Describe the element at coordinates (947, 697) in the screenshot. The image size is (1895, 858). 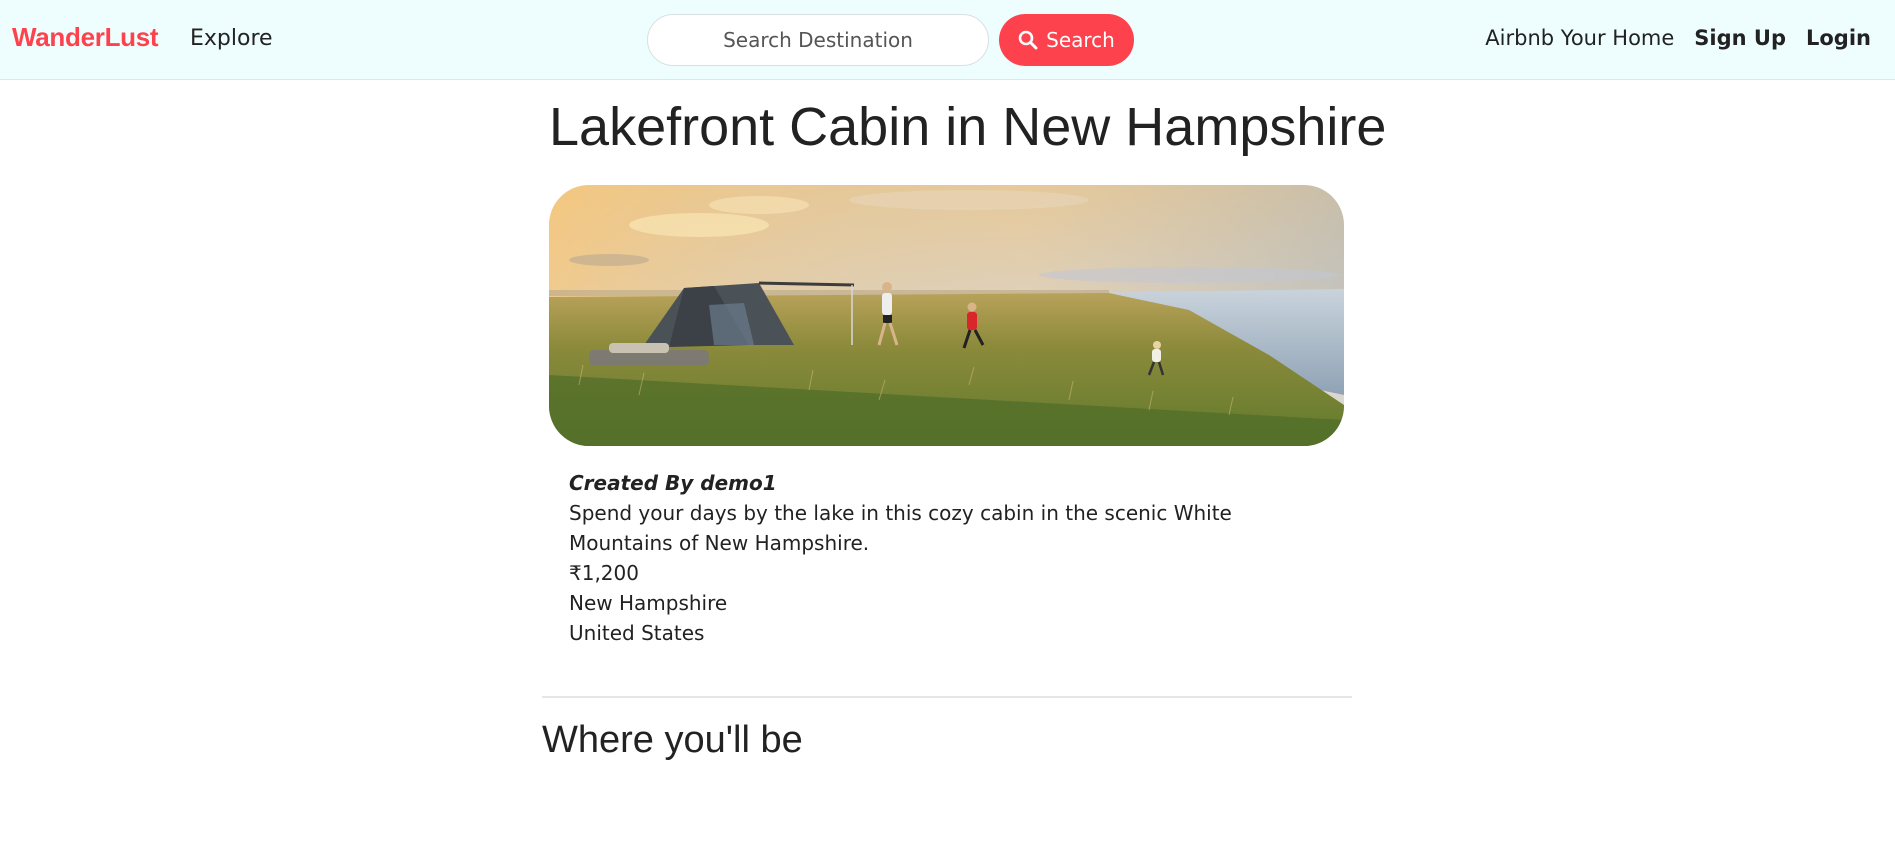
I see `section-divider` at that location.